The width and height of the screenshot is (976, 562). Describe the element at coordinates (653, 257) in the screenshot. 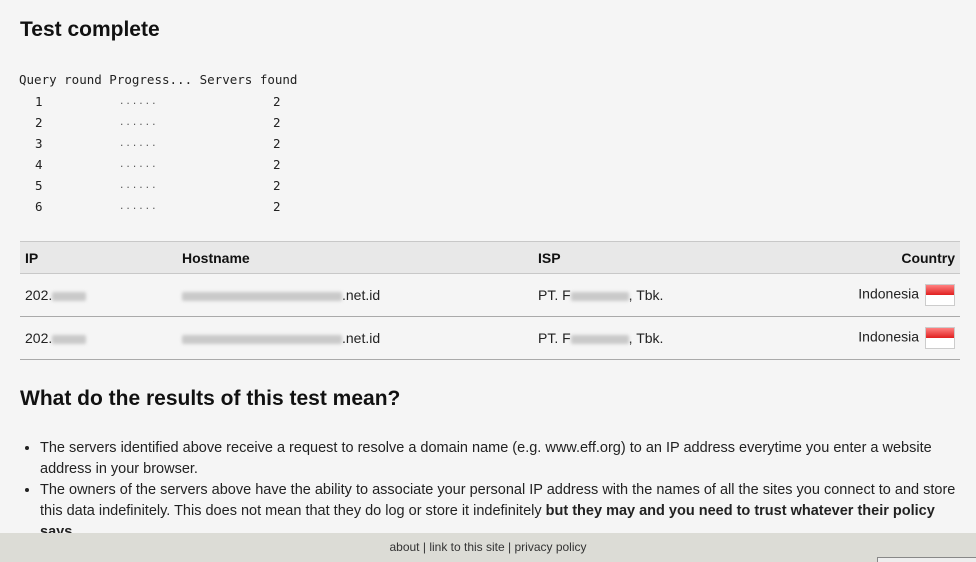

I see `isp-column-header: ISP` at that location.